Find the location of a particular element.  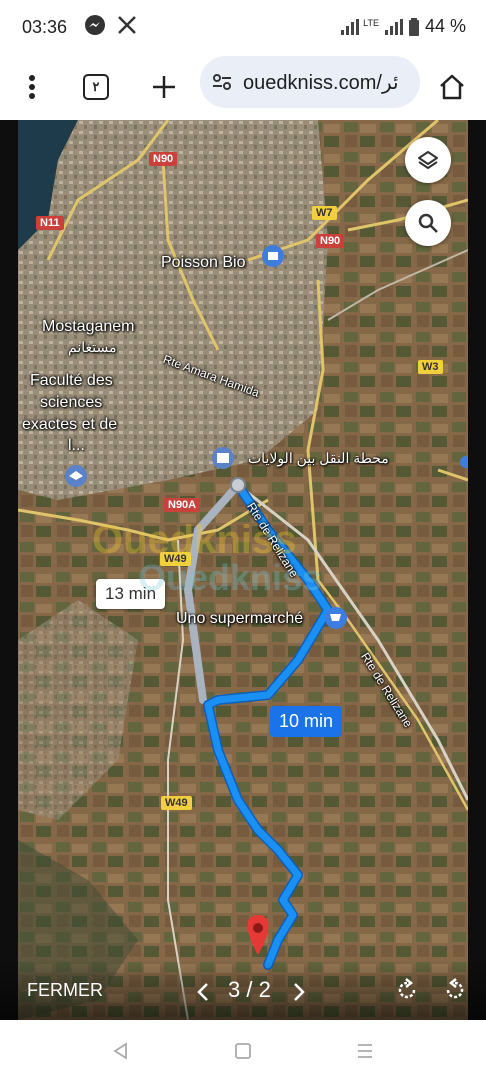

label-uno: Uno supermarché is located at coordinates (240, 618).